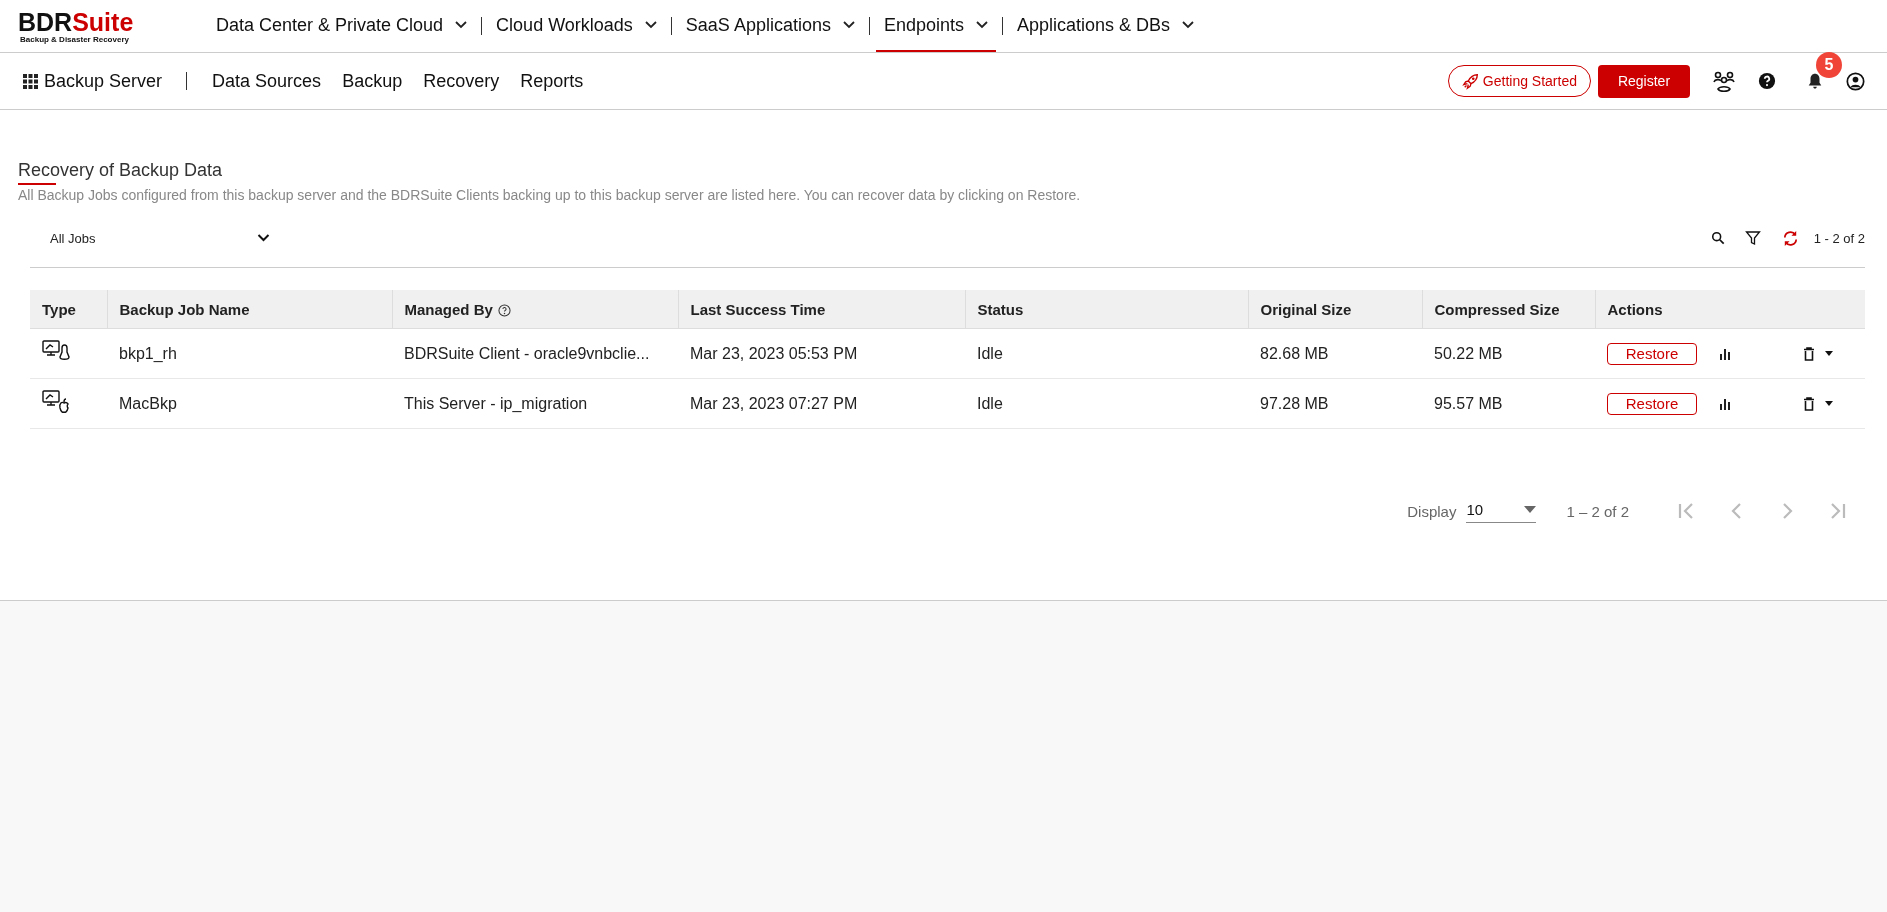  What do you see at coordinates (1724, 81) in the screenshot?
I see `people-icon` at bounding box center [1724, 81].